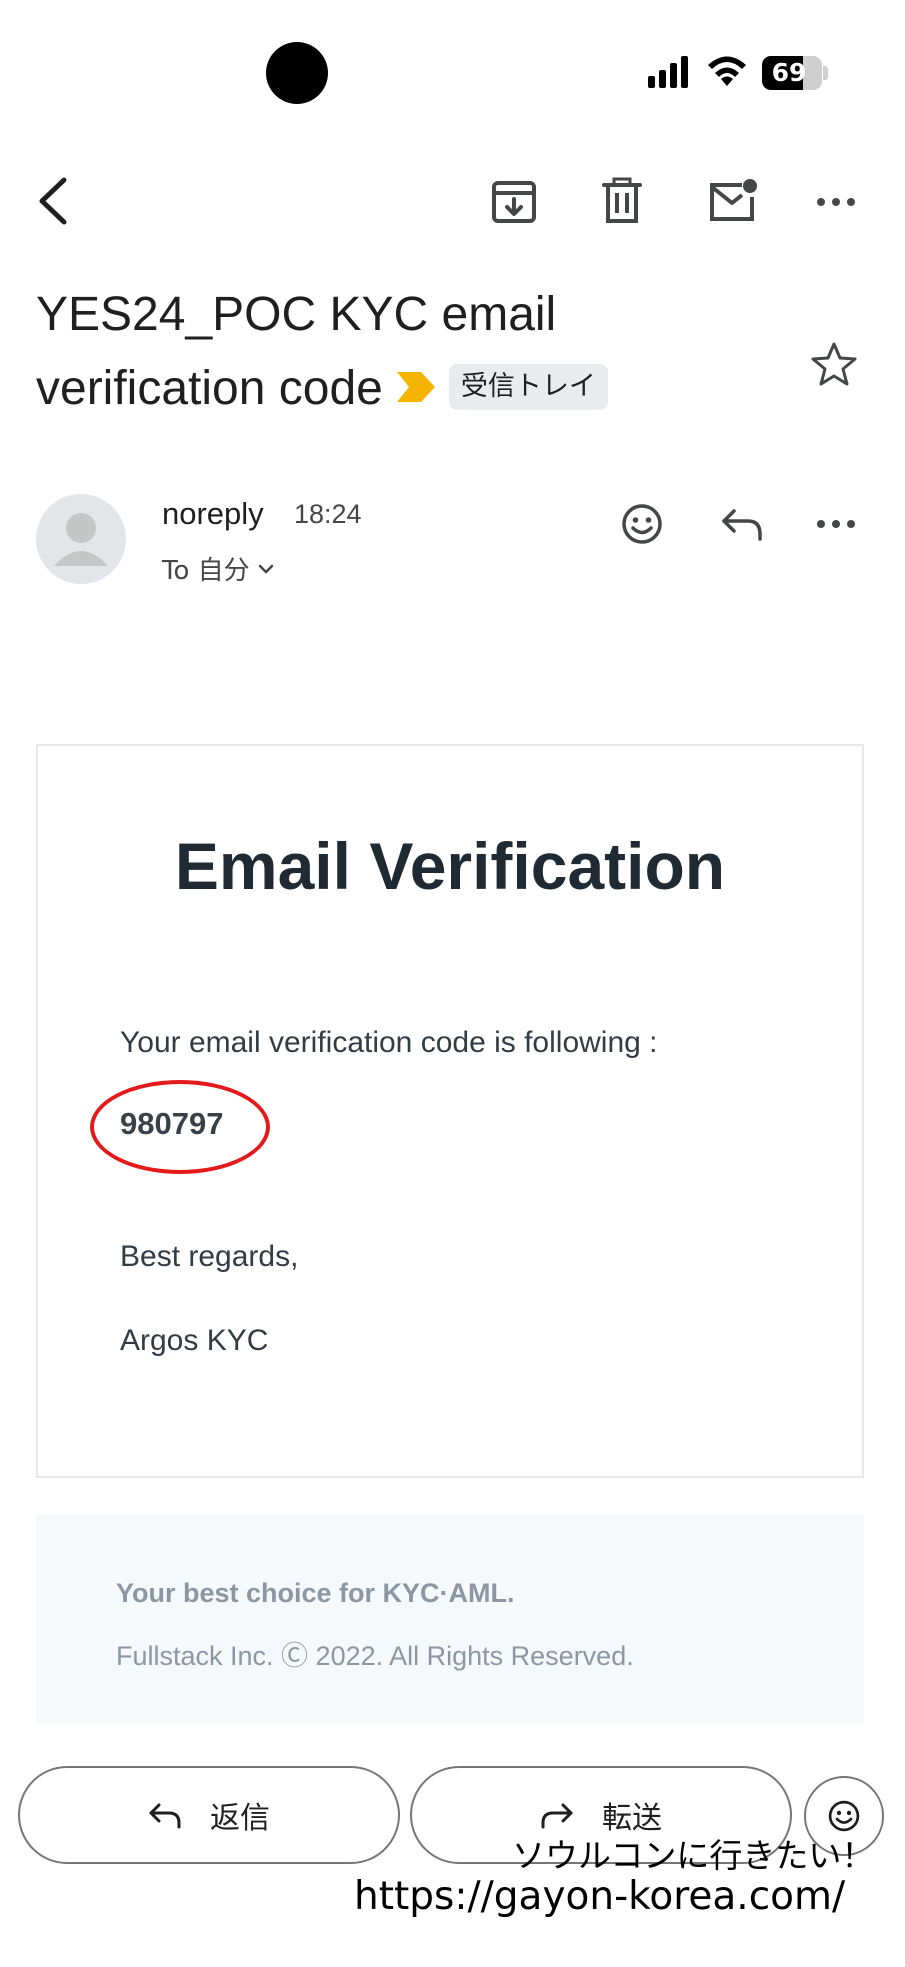 This screenshot has height=1967, width=905. I want to click on message-more-button, so click(836, 524).